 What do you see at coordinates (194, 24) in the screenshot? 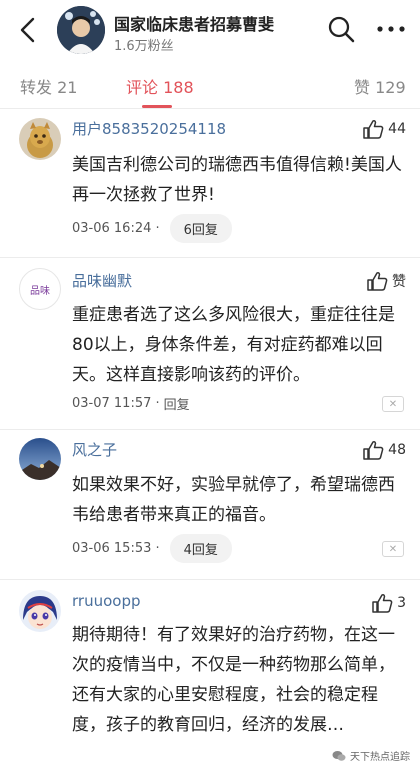
I see `page-title: 国家临床患者招募曹斐` at bounding box center [194, 24].